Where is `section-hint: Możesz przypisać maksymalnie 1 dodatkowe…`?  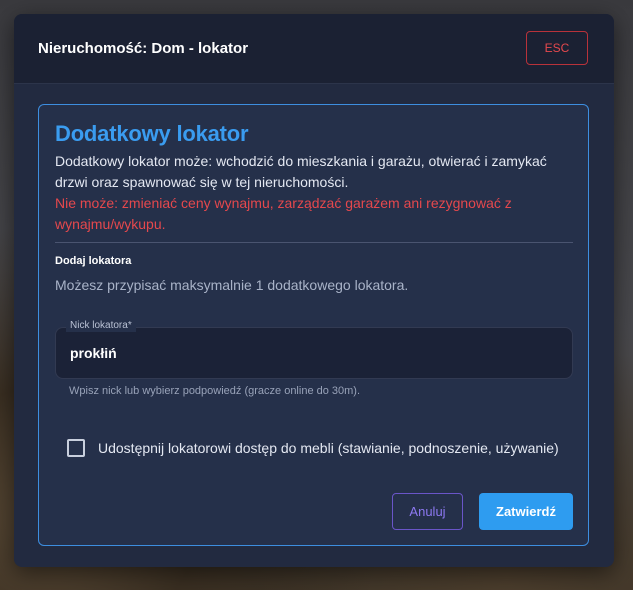
section-hint: Możesz przypisać maksymalnie 1 dodatkowe… is located at coordinates (232, 285).